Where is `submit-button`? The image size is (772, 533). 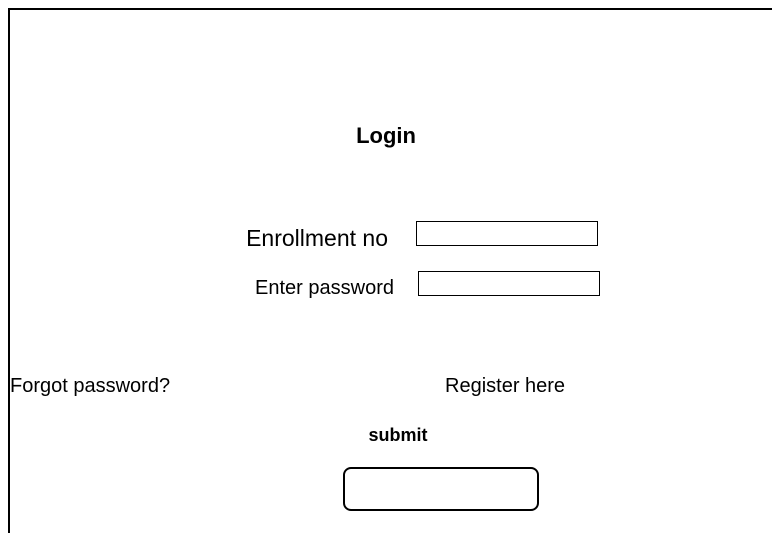
submit-button is located at coordinates (441, 489).